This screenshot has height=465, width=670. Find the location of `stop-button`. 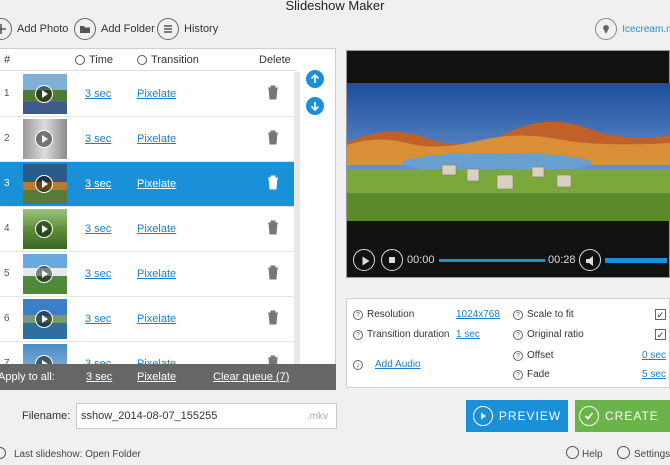

stop-button is located at coordinates (392, 260).